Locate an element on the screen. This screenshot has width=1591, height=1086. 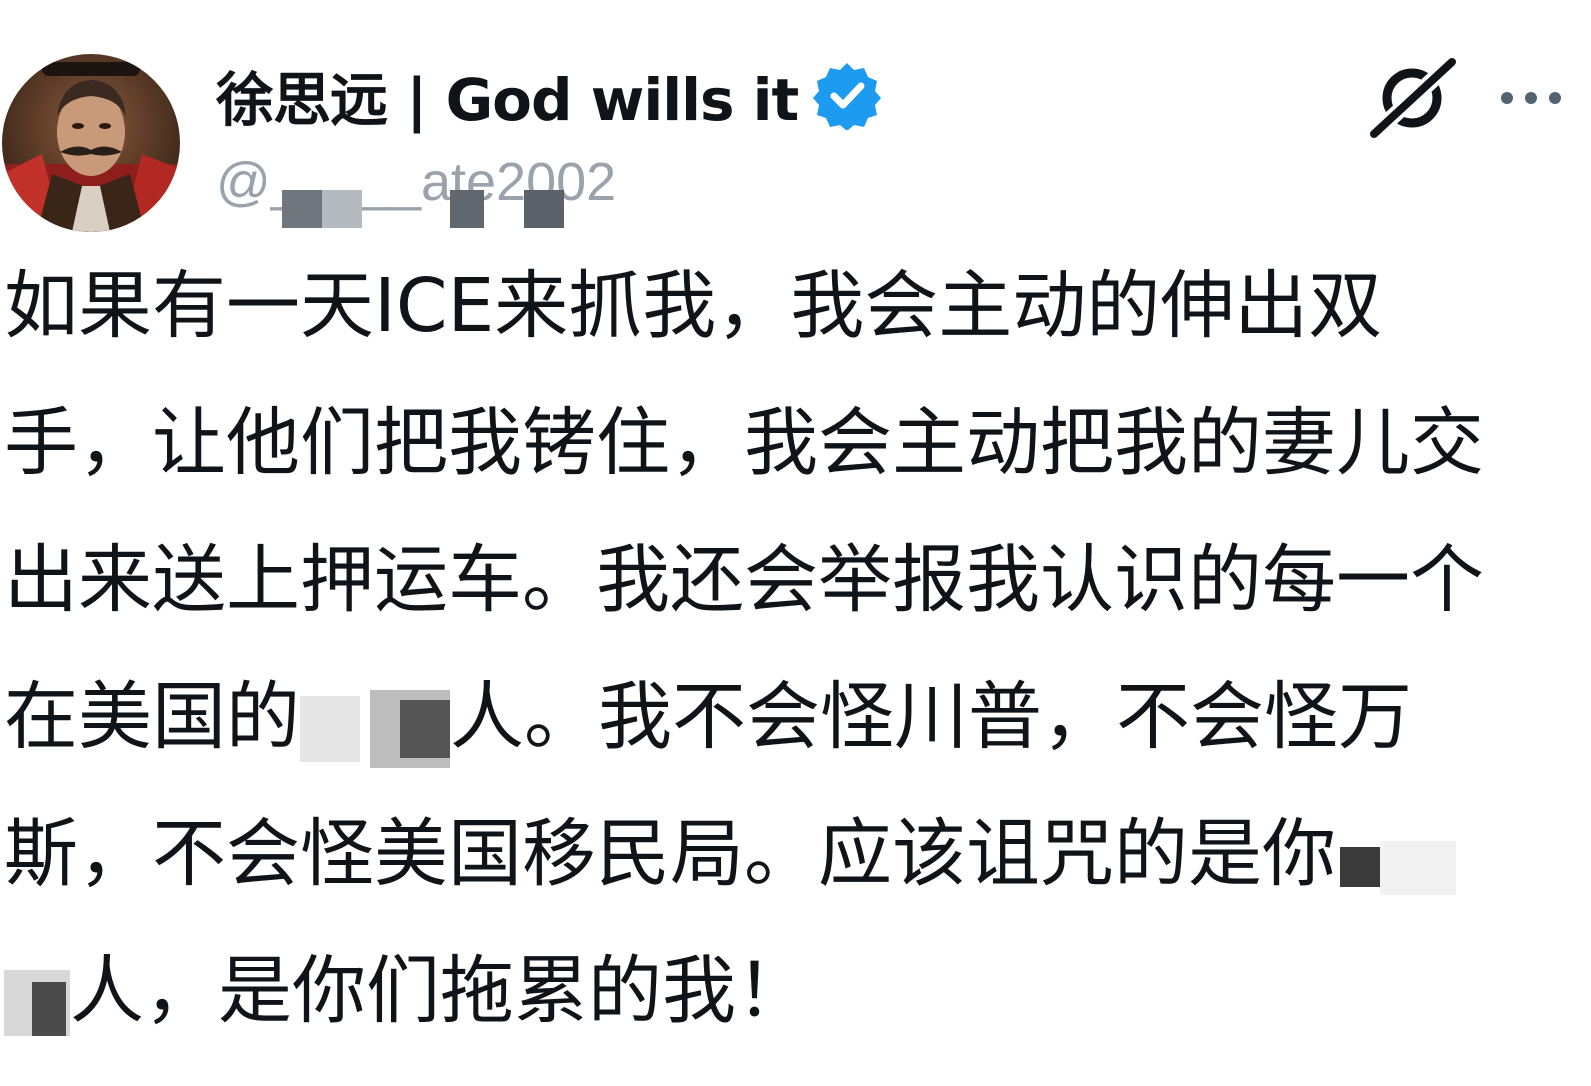
more-horizontal-icon is located at coordinates (1531, 98).